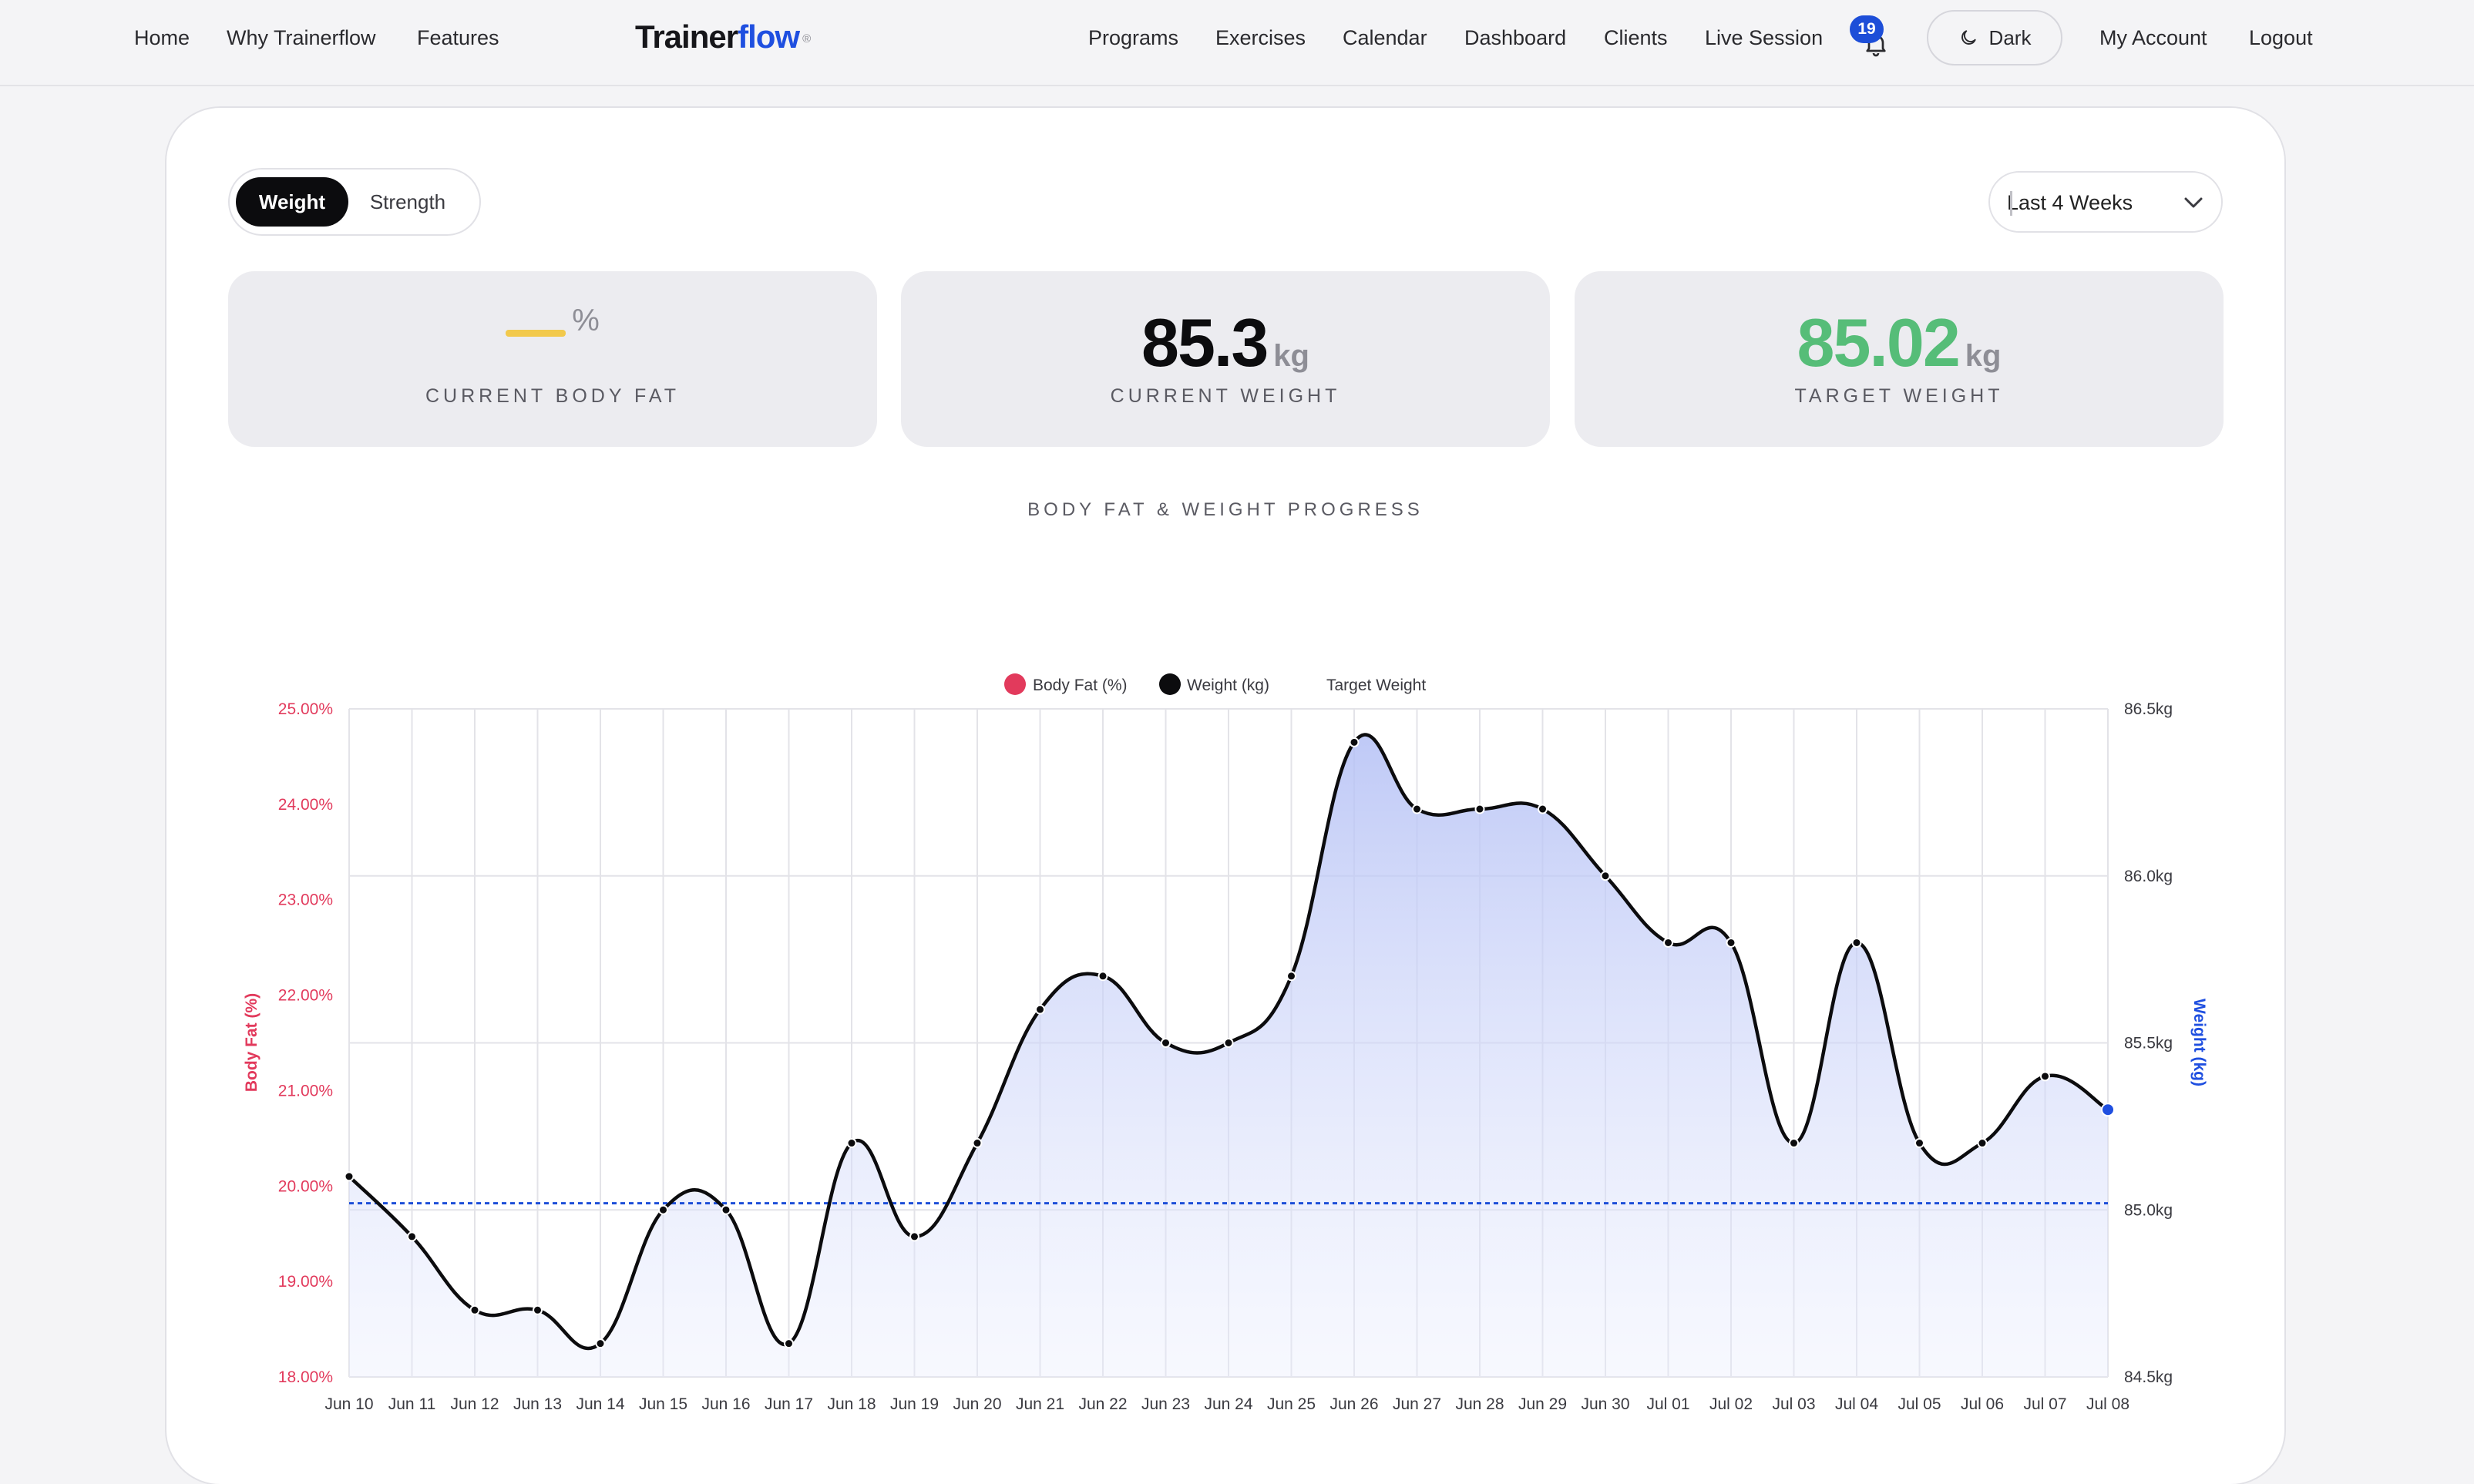  Describe the element at coordinates (663, 1404) in the screenshot. I see `x-tick-label: Jun 15` at that location.